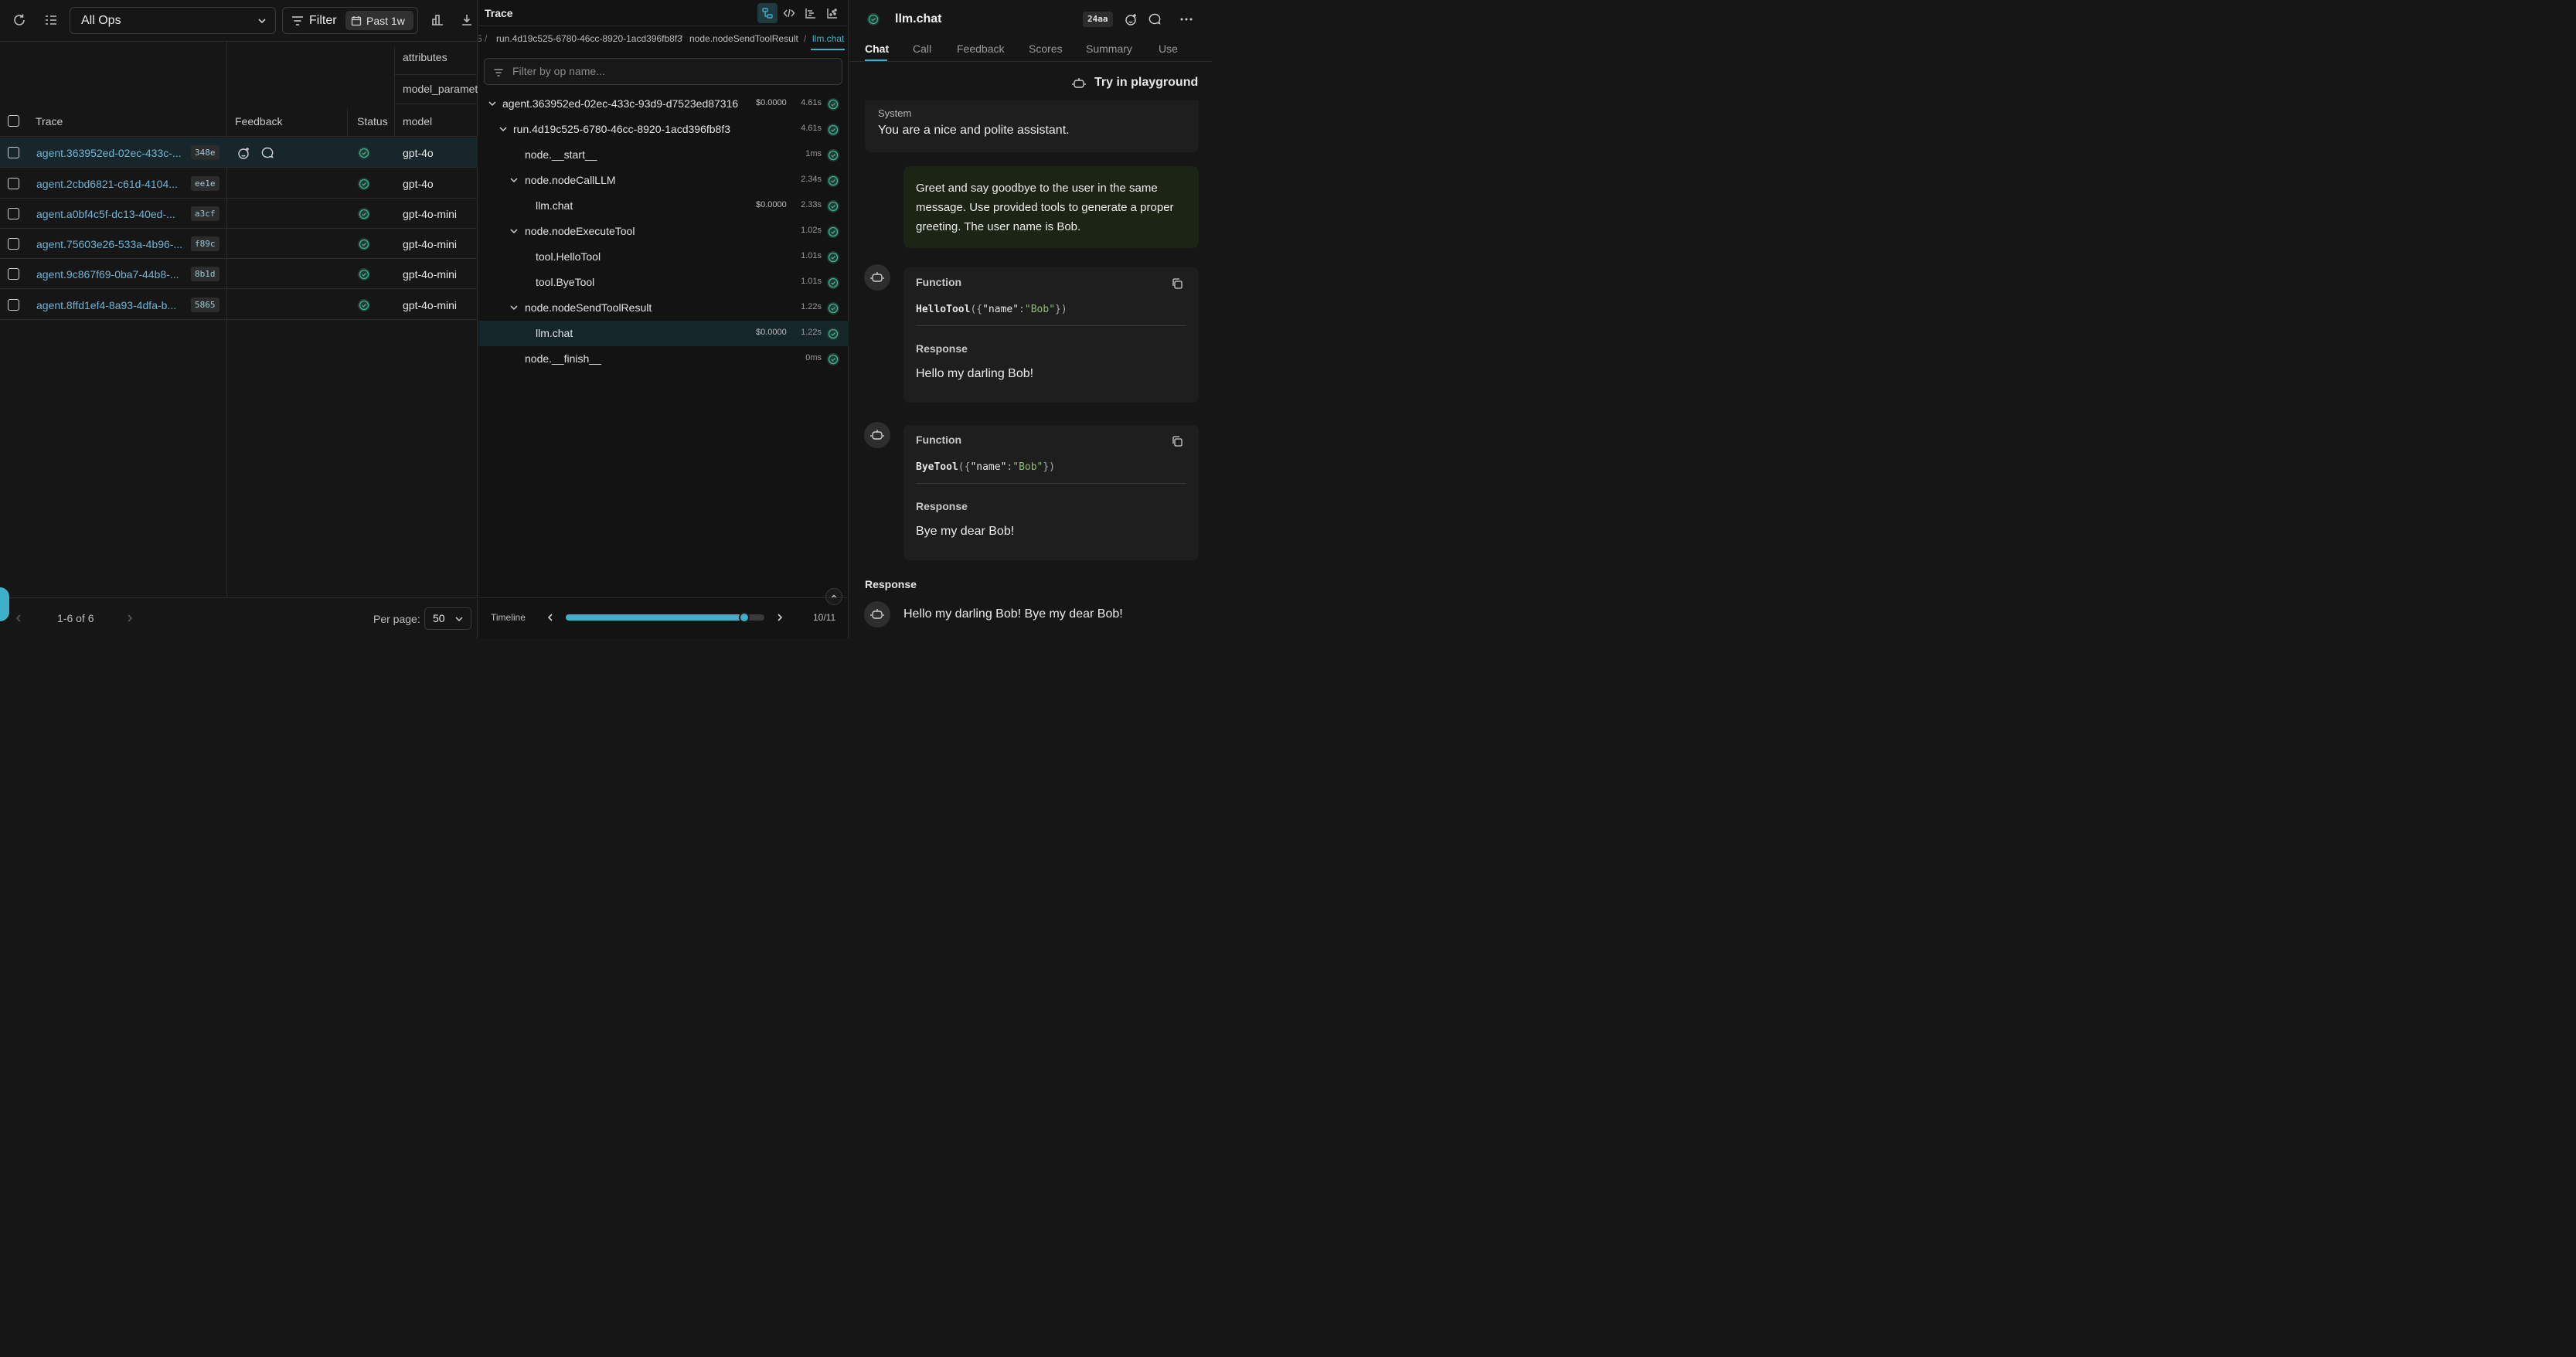 This screenshot has width=2576, height=1357. What do you see at coordinates (430, 274) in the screenshot?
I see `model-value: gpt-4o-mini` at bounding box center [430, 274].